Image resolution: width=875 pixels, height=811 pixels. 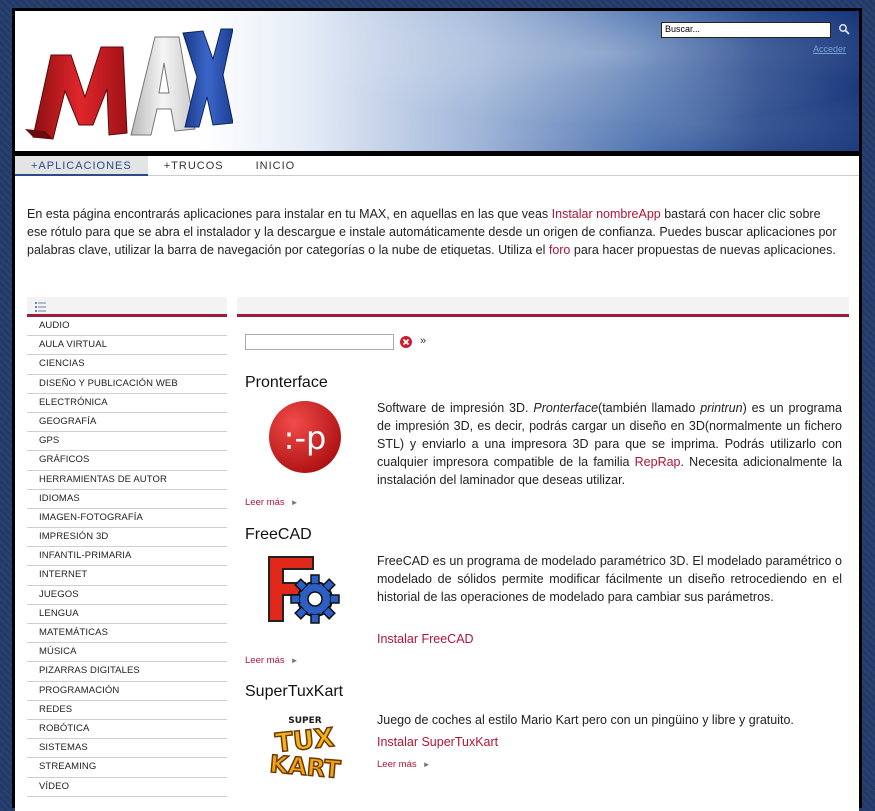 I want to click on sidebar-header, so click(x=127, y=307).